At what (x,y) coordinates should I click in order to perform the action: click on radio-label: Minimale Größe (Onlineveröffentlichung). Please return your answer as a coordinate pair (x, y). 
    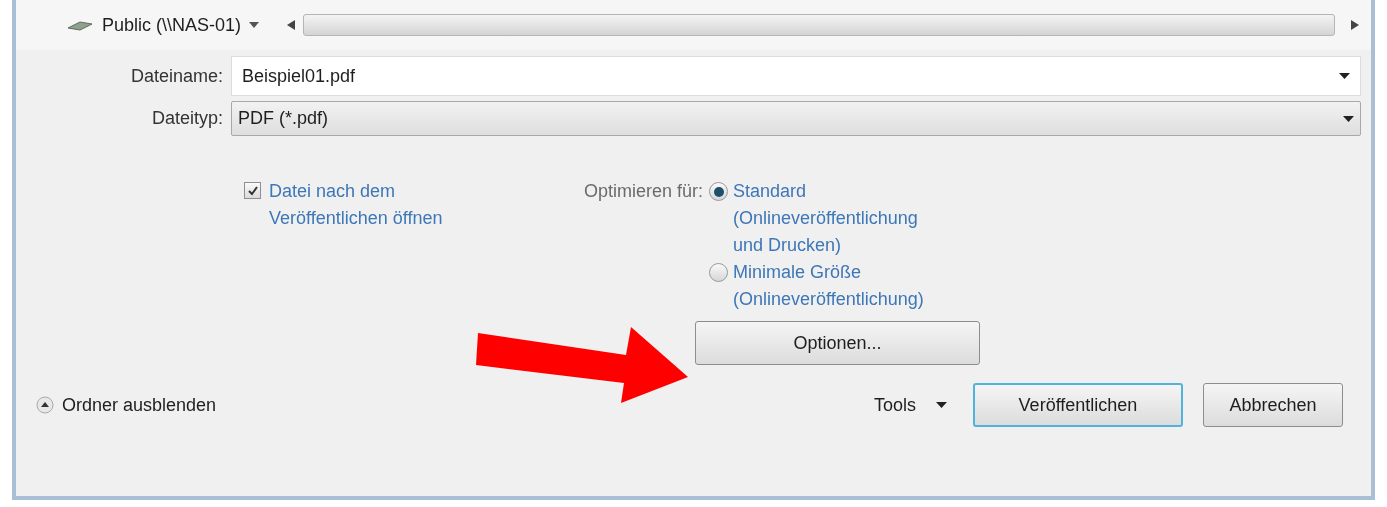
    Looking at the image, I should click on (836, 286).